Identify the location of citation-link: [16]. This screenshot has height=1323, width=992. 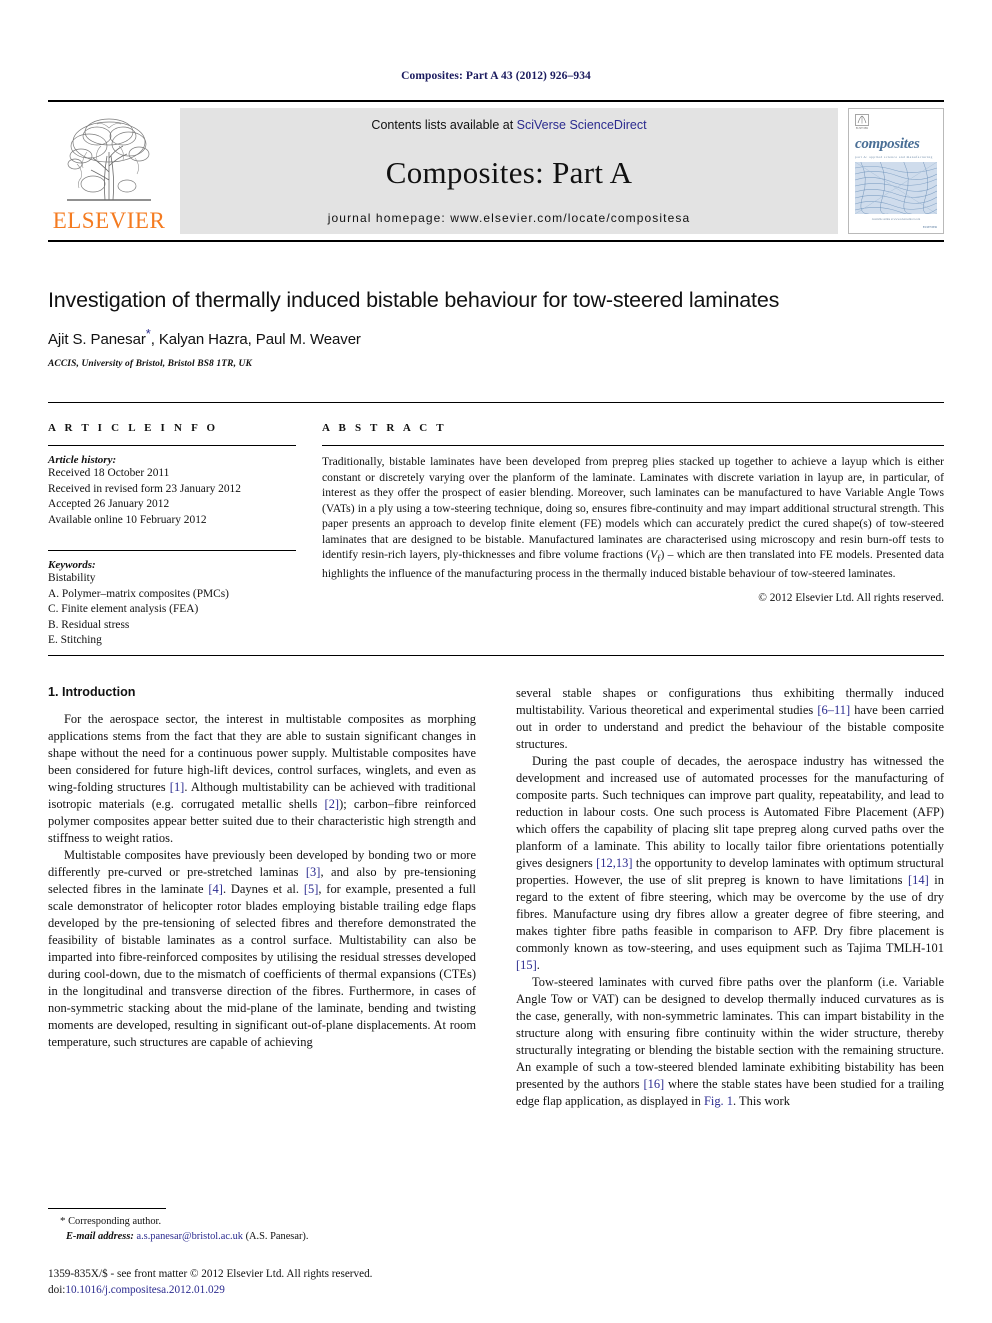
(653, 1084).